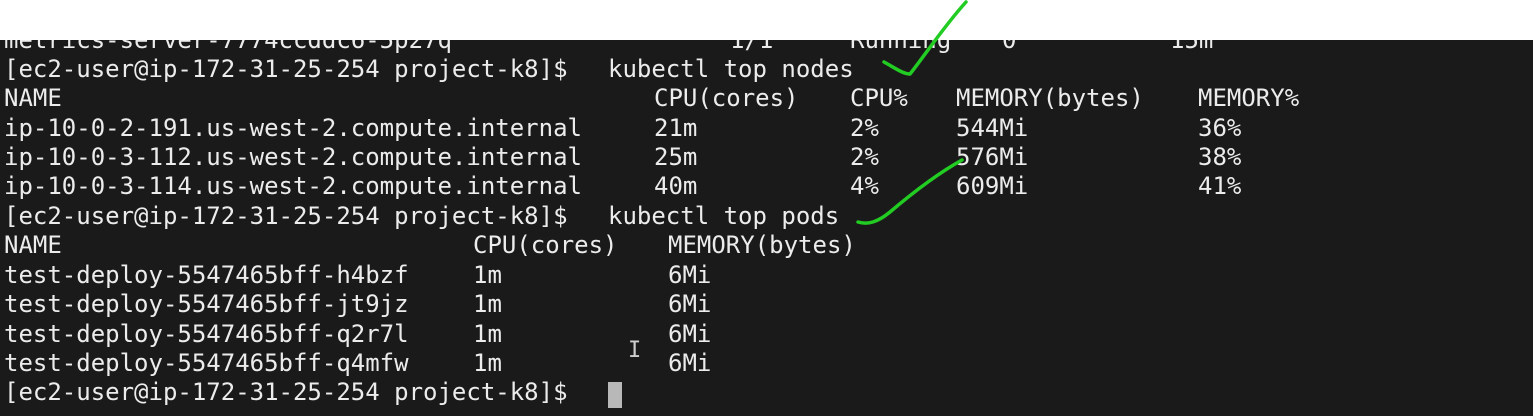  Describe the element at coordinates (676, 128) in the screenshot. I see `cpu-cores: 21m` at that location.